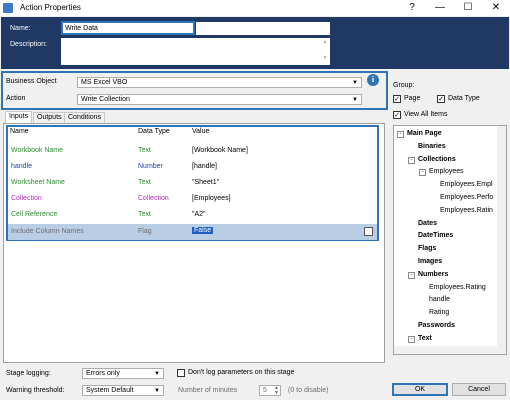 This screenshot has height=400, width=510. I want to click on tree-node: Images, so click(430, 261).